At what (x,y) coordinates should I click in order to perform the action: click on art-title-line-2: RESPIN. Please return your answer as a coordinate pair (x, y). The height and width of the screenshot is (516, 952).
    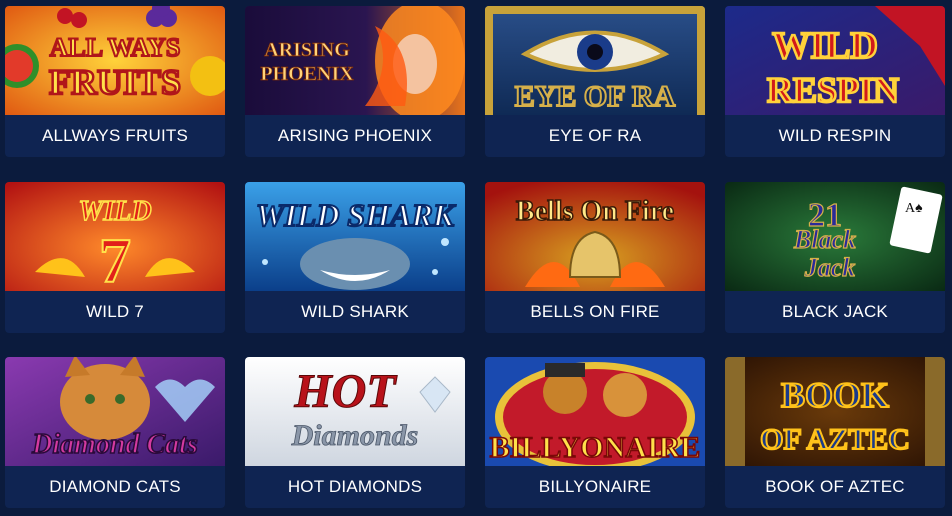
    Looking at the image, I should click on (833, 90).